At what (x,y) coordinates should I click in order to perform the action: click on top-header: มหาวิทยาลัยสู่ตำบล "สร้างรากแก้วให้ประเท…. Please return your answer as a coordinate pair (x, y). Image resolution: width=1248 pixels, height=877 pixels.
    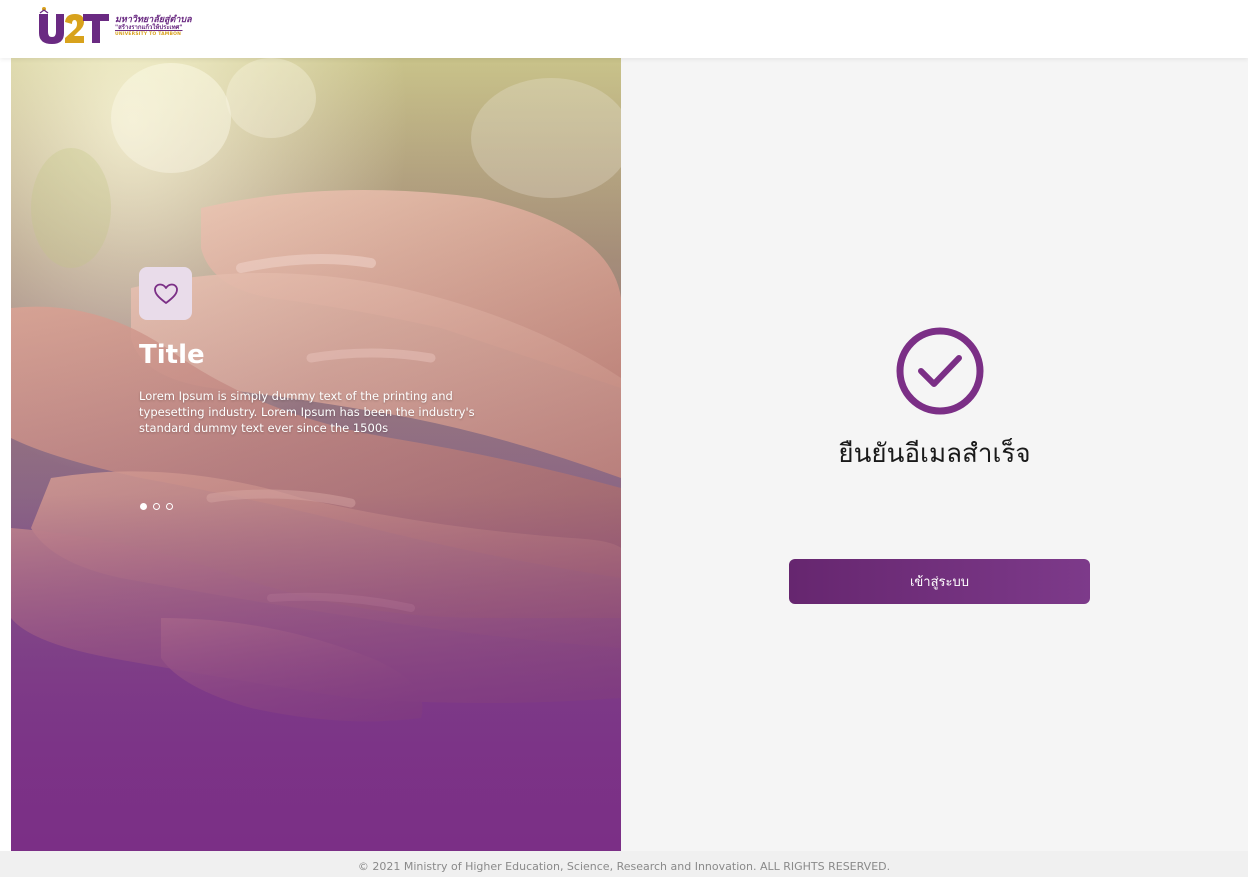
    Looking at the image, I should click on (624, 29).